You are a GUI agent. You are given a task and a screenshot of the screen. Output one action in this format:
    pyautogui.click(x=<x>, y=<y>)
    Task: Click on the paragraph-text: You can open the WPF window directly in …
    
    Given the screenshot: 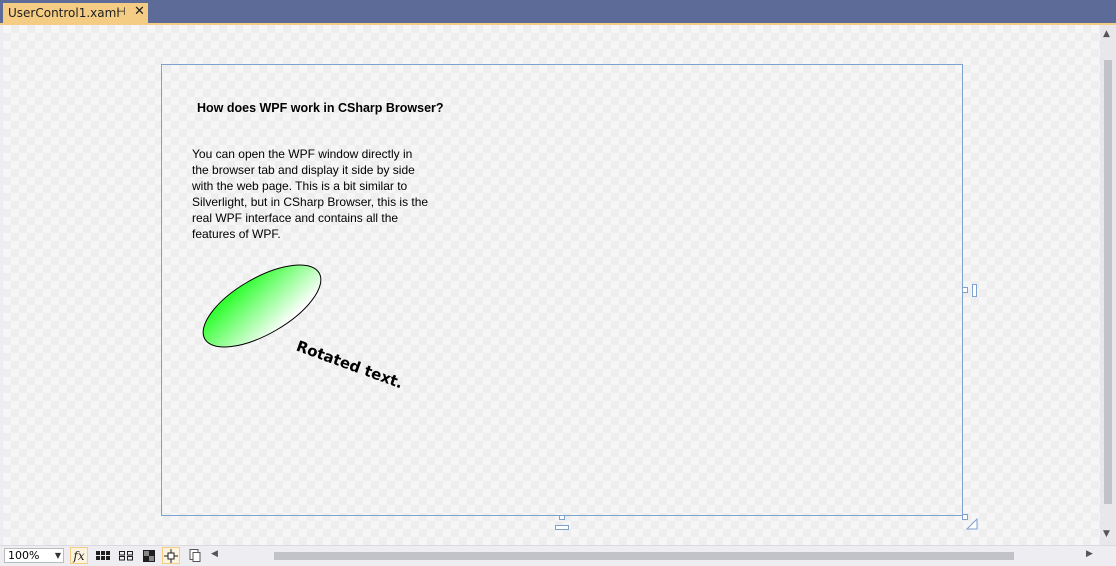 What is the action you would take?
    pyautogui.click(x=310, y=194)
    